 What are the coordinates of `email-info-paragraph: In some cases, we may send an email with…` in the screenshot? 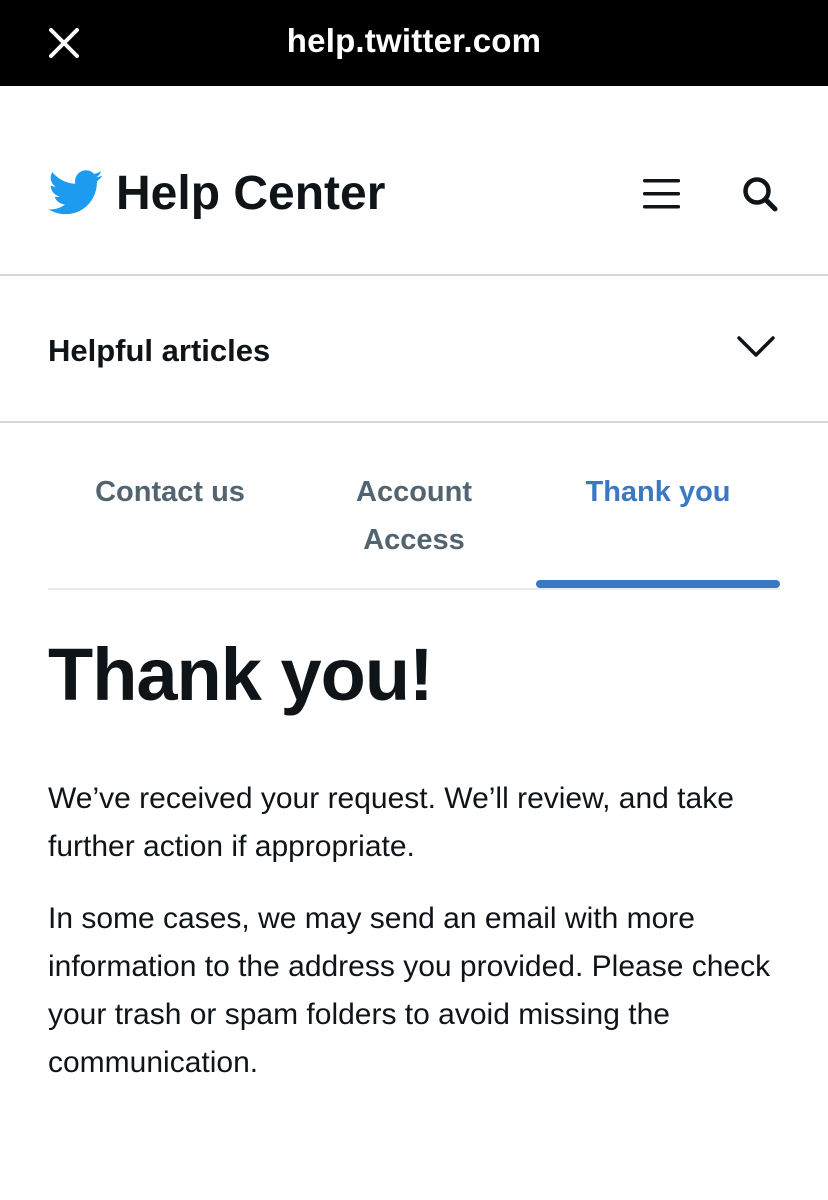 It's located at (409, 990).